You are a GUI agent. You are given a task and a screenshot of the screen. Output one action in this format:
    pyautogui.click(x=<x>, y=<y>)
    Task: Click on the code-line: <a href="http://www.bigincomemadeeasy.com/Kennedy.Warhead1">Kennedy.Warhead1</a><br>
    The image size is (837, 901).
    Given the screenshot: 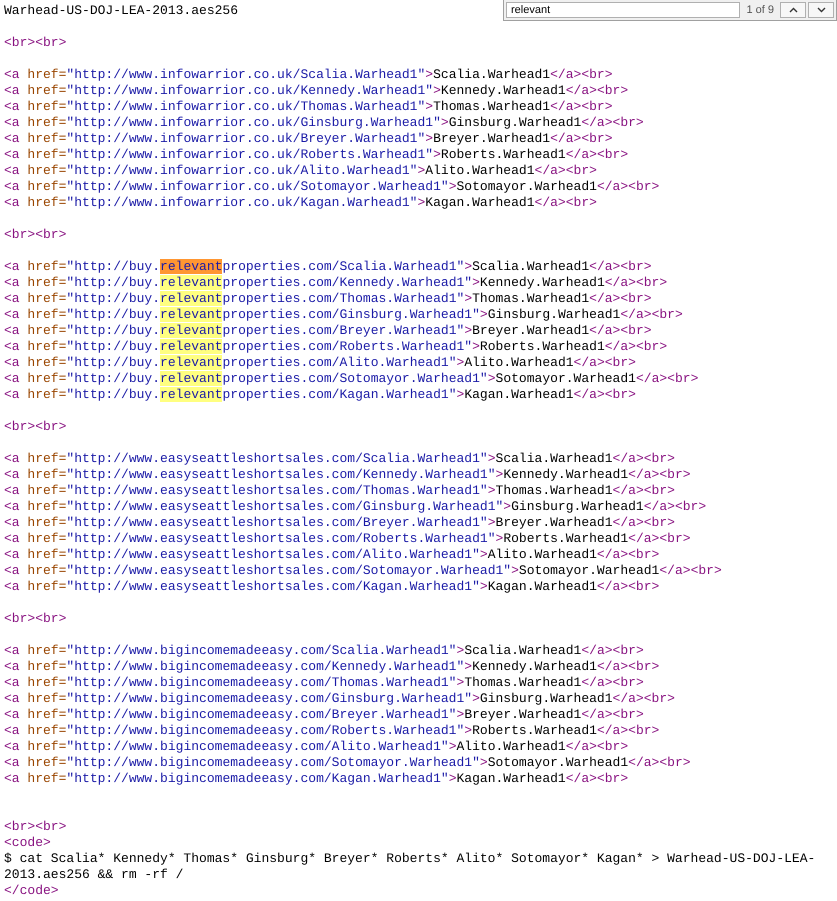 What is the action you would take?
    pyautogui.click(x=332, y=667)
    